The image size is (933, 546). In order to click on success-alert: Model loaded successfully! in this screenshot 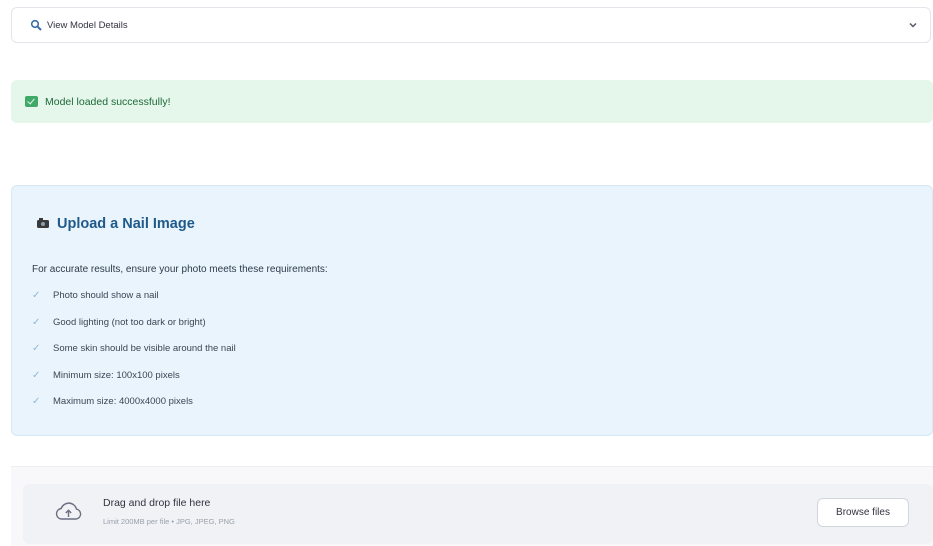, I will do `click(472, 101)`.